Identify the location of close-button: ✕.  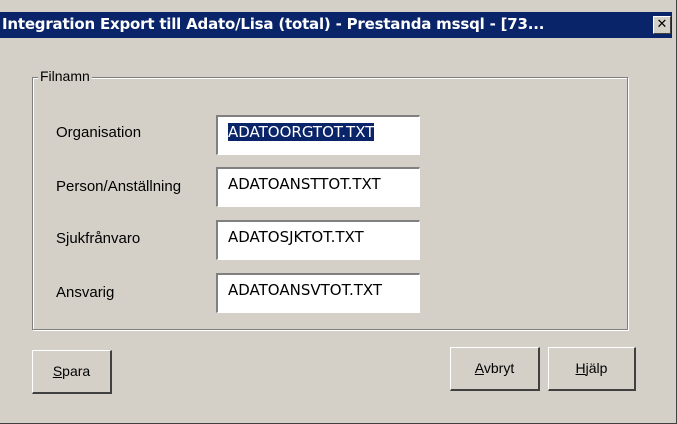
(662, 25).